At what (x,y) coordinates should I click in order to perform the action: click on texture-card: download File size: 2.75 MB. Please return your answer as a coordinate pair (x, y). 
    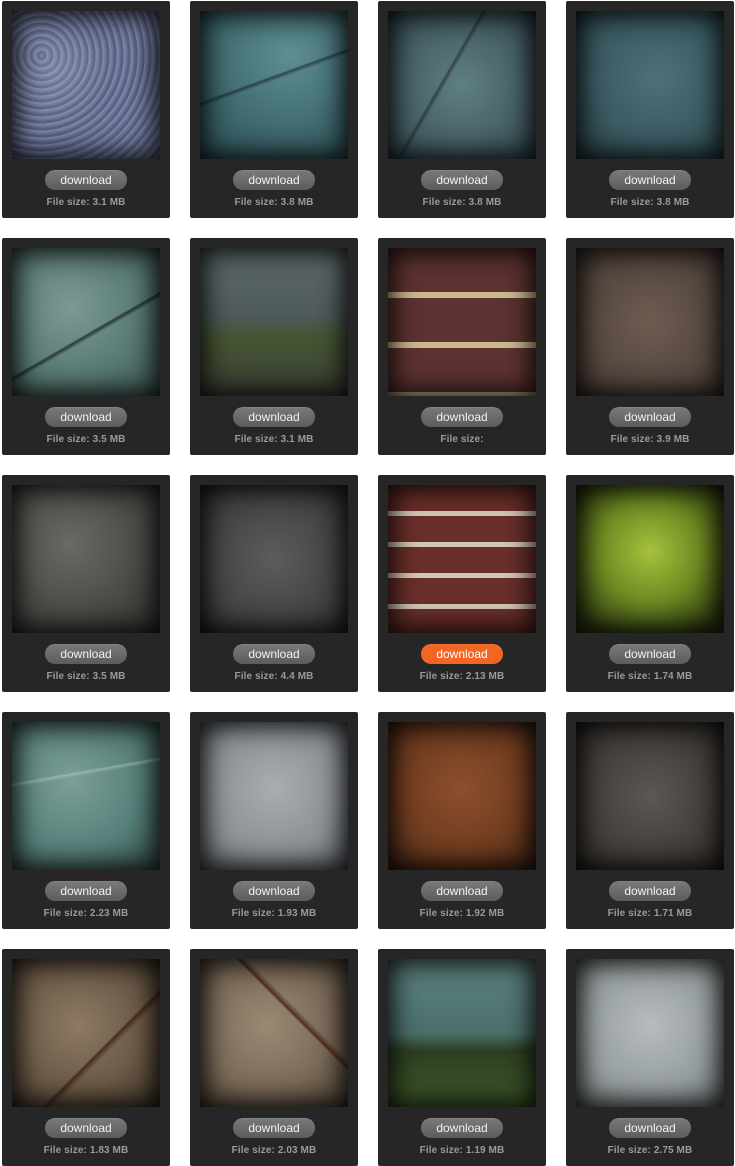
    Looking at the image, I should click on (650, 1057).